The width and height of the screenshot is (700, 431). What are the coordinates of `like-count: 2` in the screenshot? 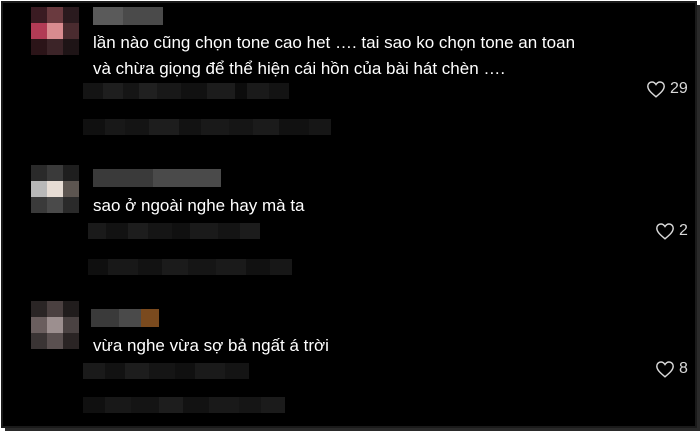 It's located at (683, 230).